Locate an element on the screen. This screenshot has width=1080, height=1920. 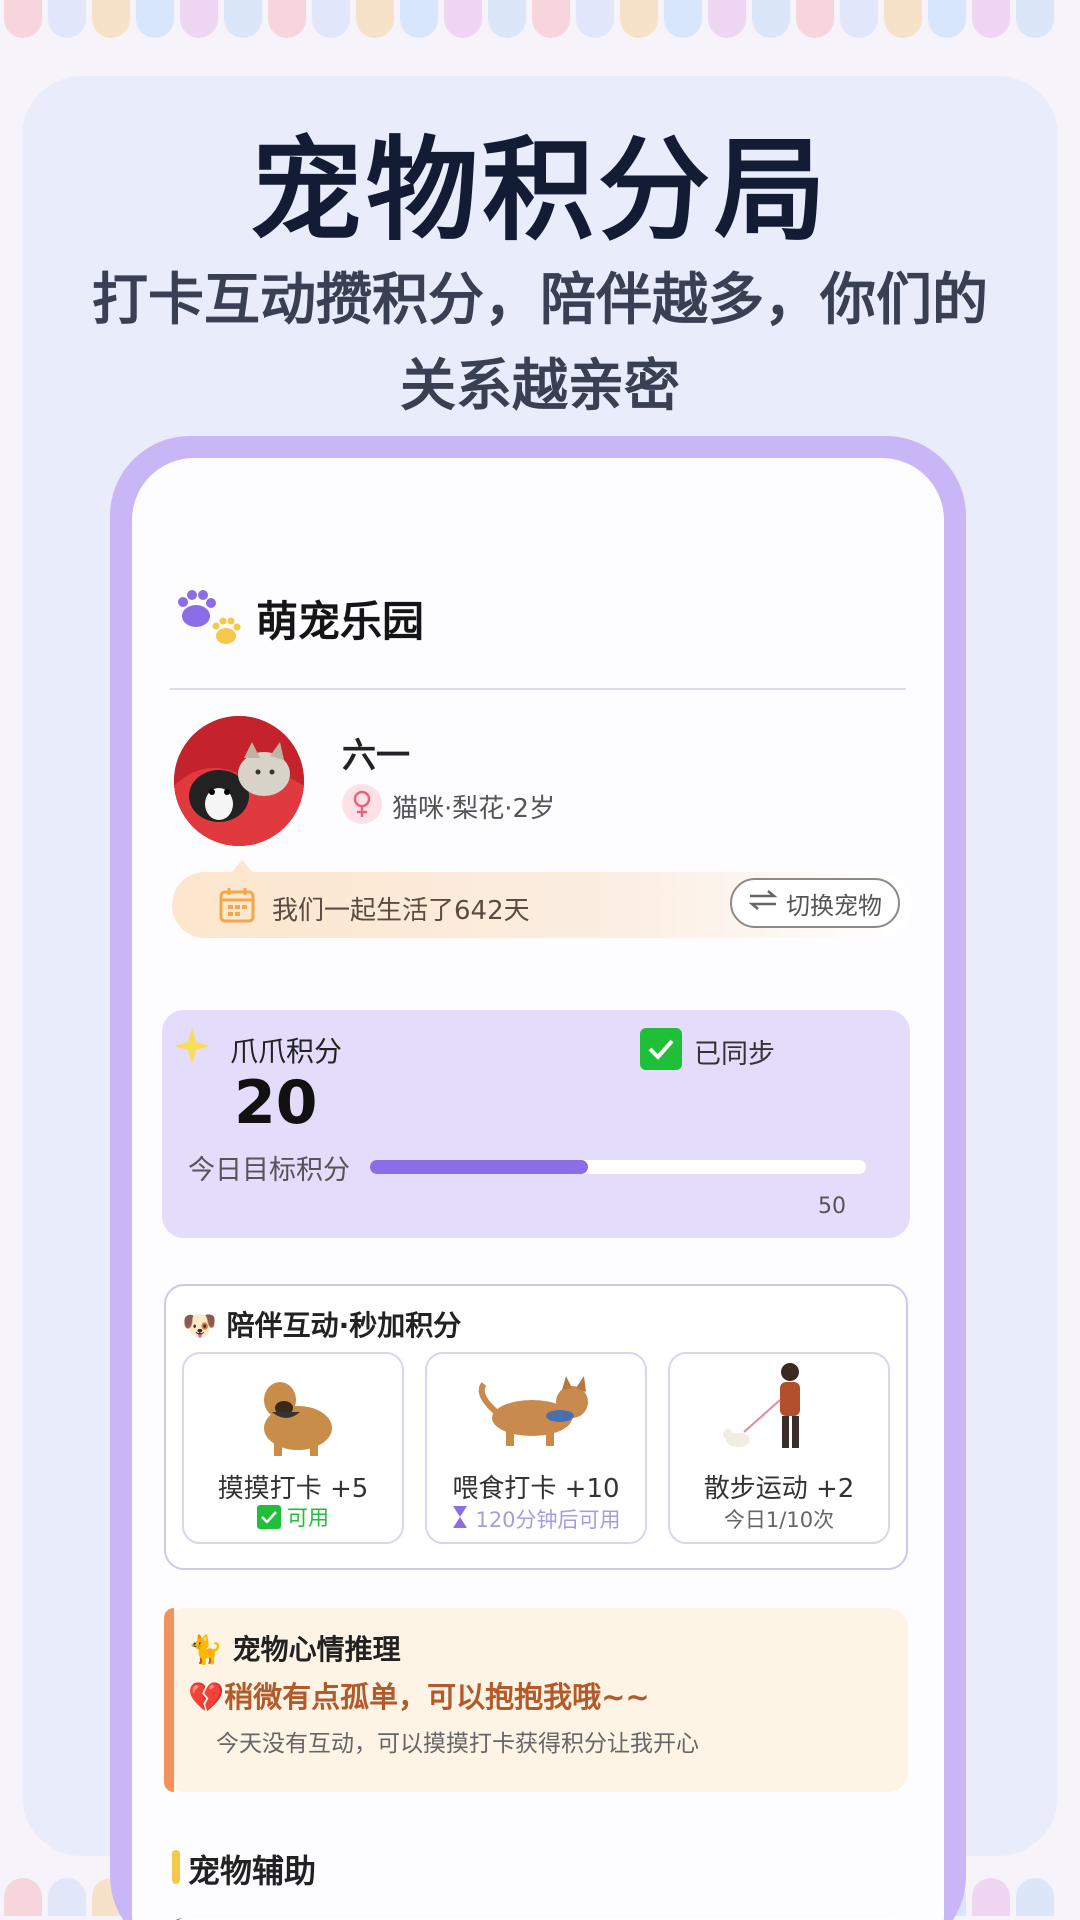
promo-headline: 宠物积分局 is located at coordinates (540, 191).